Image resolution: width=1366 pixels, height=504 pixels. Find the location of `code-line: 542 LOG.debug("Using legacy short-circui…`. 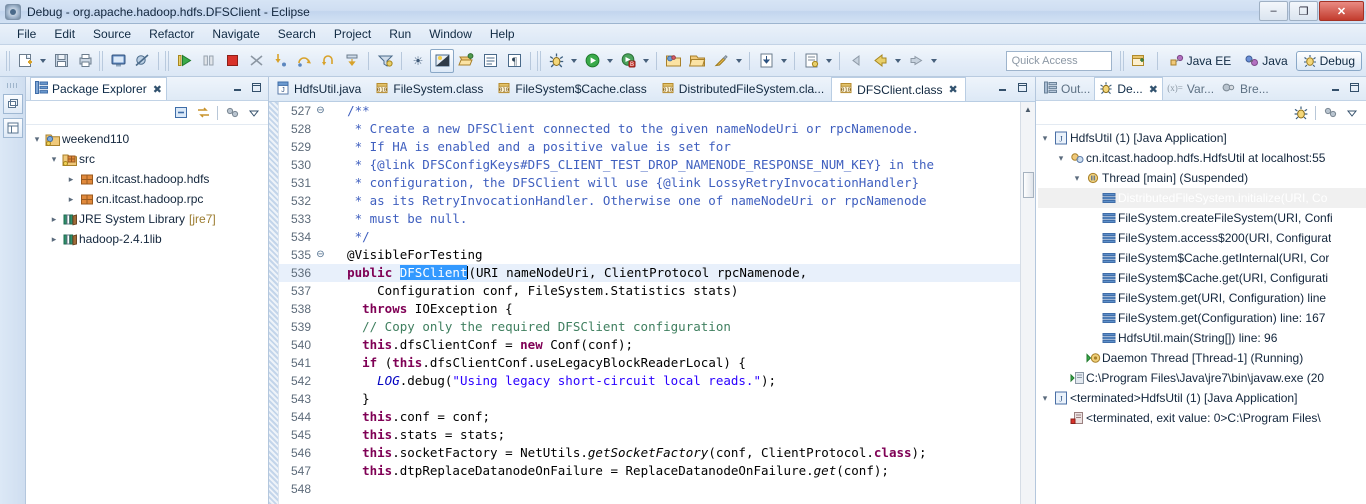

code-line: 542 LOG.debug("Using legacy short-circui… is located at coordinates (649, 381).